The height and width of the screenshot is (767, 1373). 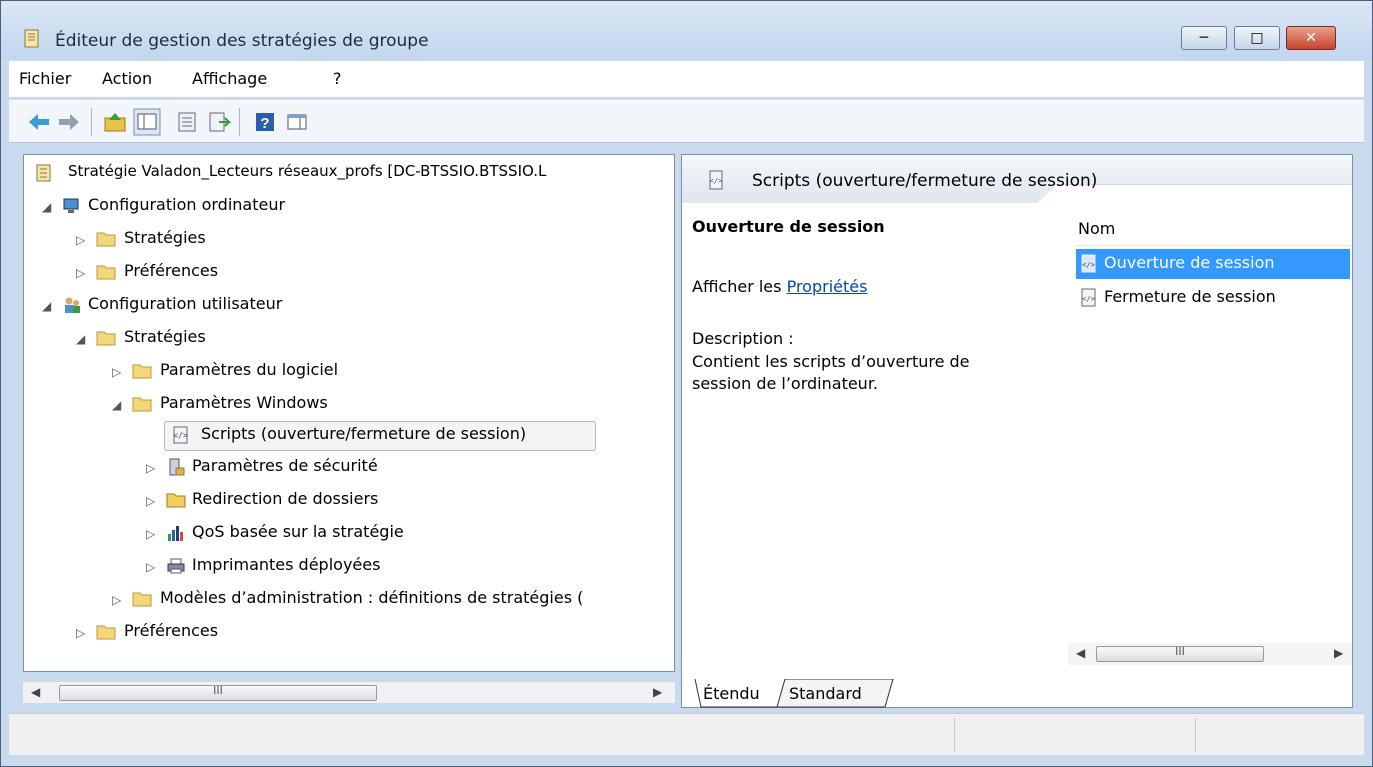 I want to click on menu-fichier: Fichier, so click(x=45, y=78).